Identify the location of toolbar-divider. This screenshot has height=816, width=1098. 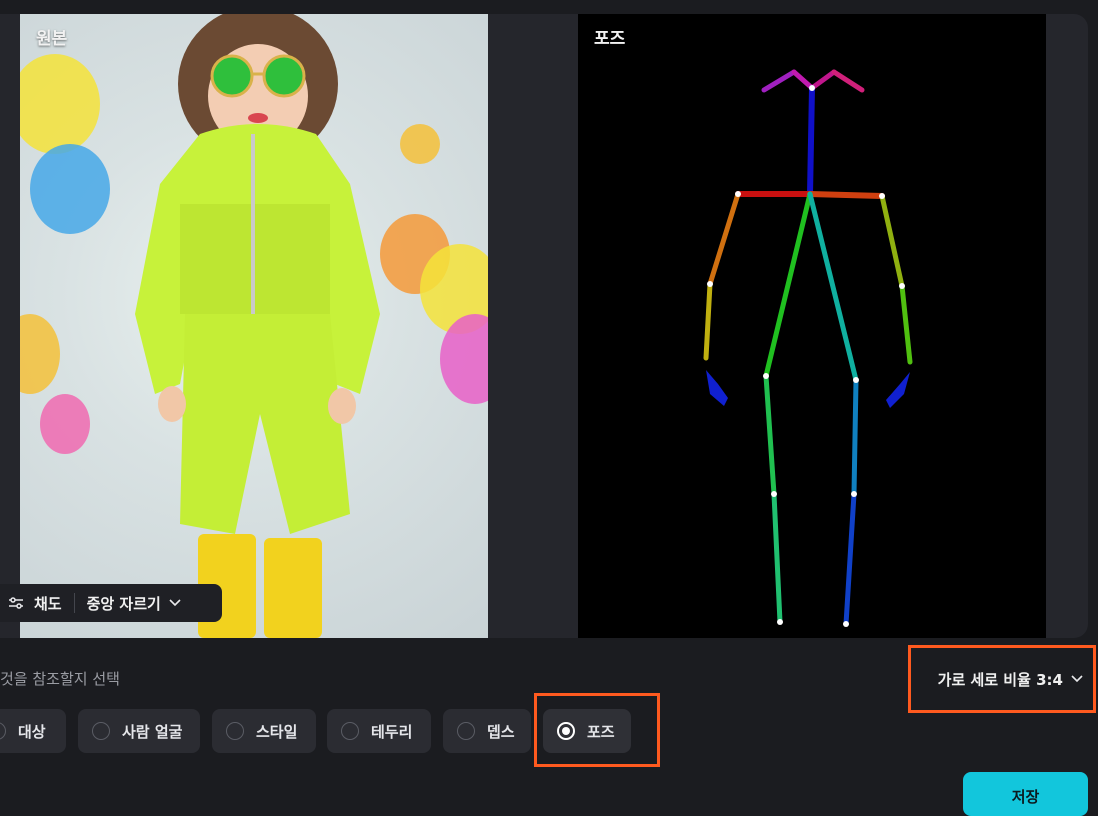
(74, 603).